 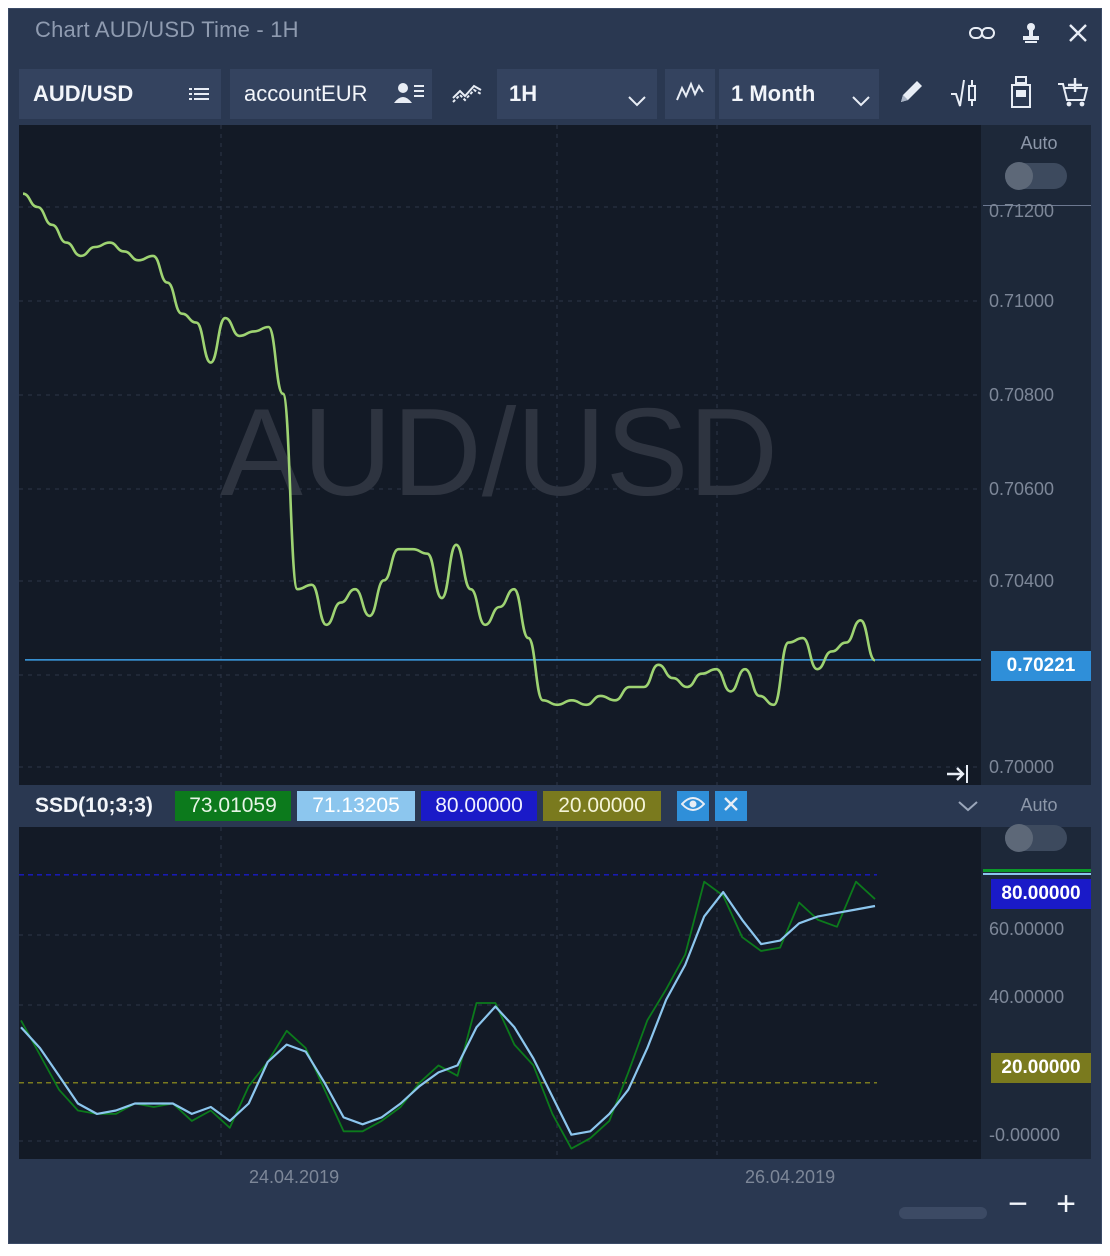 What do you see at coordinates (1036, 176) in the screenshot?
I see `price-auto-toggle` at bounding box center [1036, 176].